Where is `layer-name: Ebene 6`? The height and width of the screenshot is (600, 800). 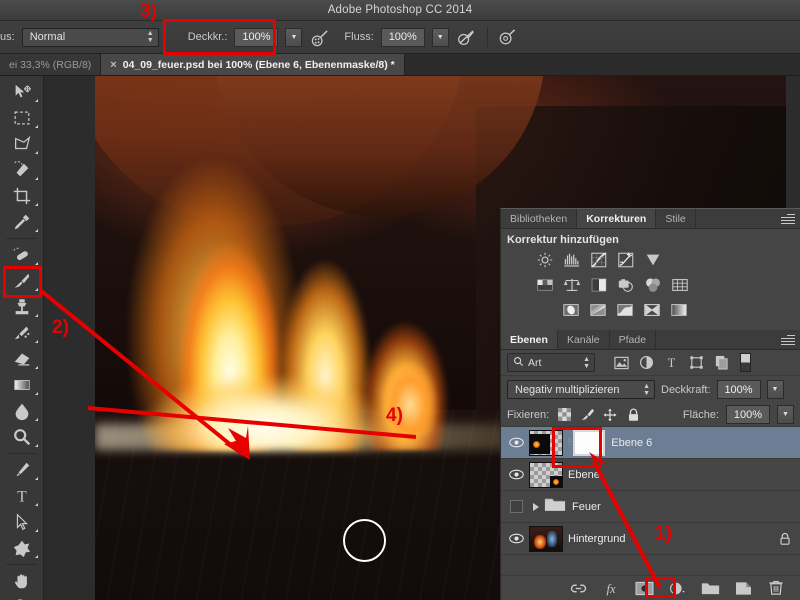
layer-name: Ebene 6 is located at coordinates (632, 442).